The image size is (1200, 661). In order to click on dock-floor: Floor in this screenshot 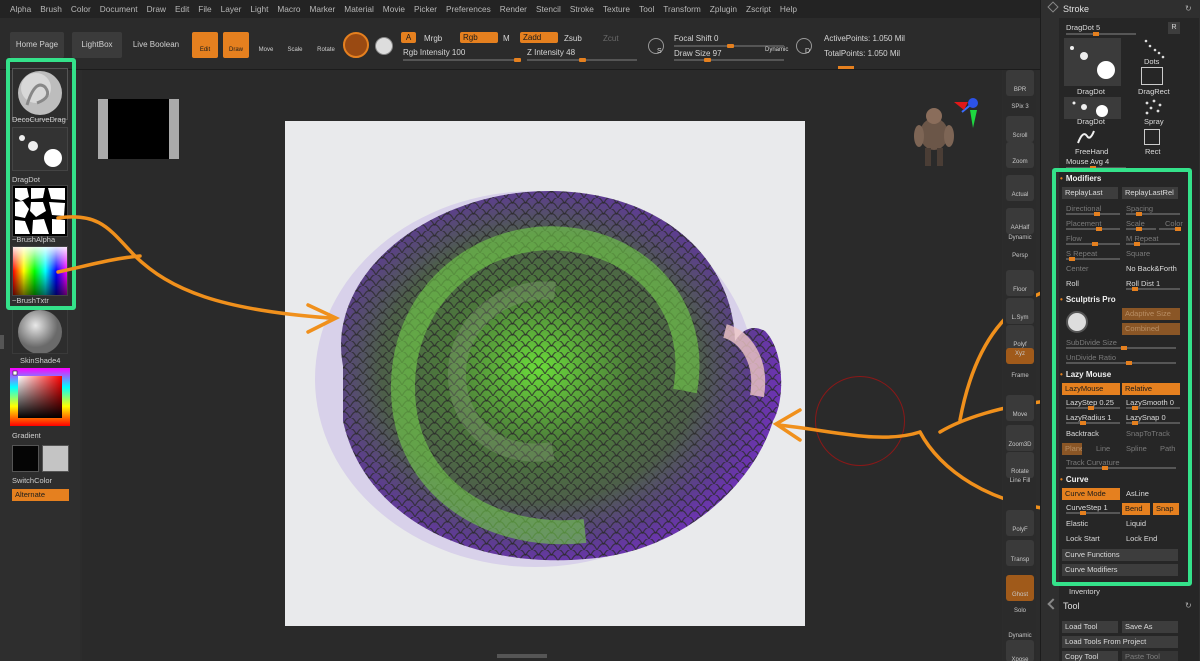, I will do `click(1020, 283)`.